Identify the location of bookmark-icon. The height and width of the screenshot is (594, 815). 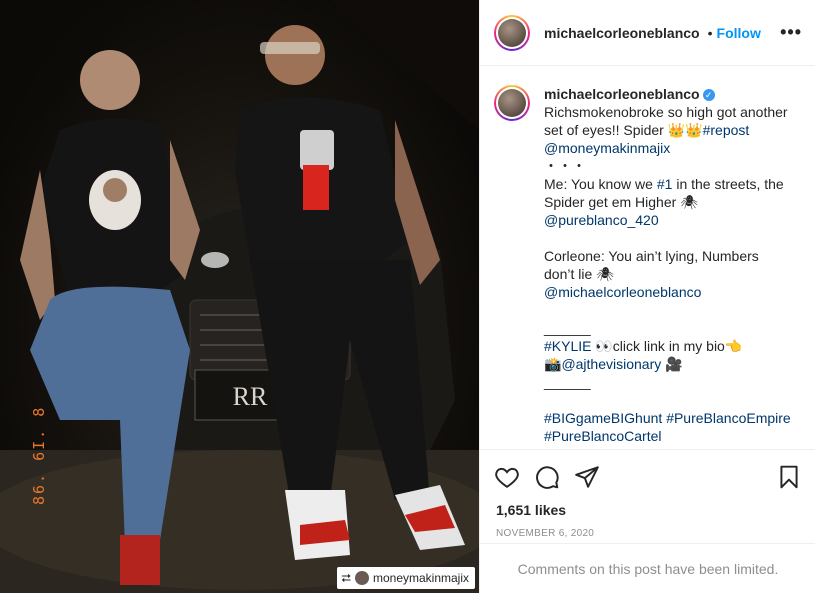
(789, 477).